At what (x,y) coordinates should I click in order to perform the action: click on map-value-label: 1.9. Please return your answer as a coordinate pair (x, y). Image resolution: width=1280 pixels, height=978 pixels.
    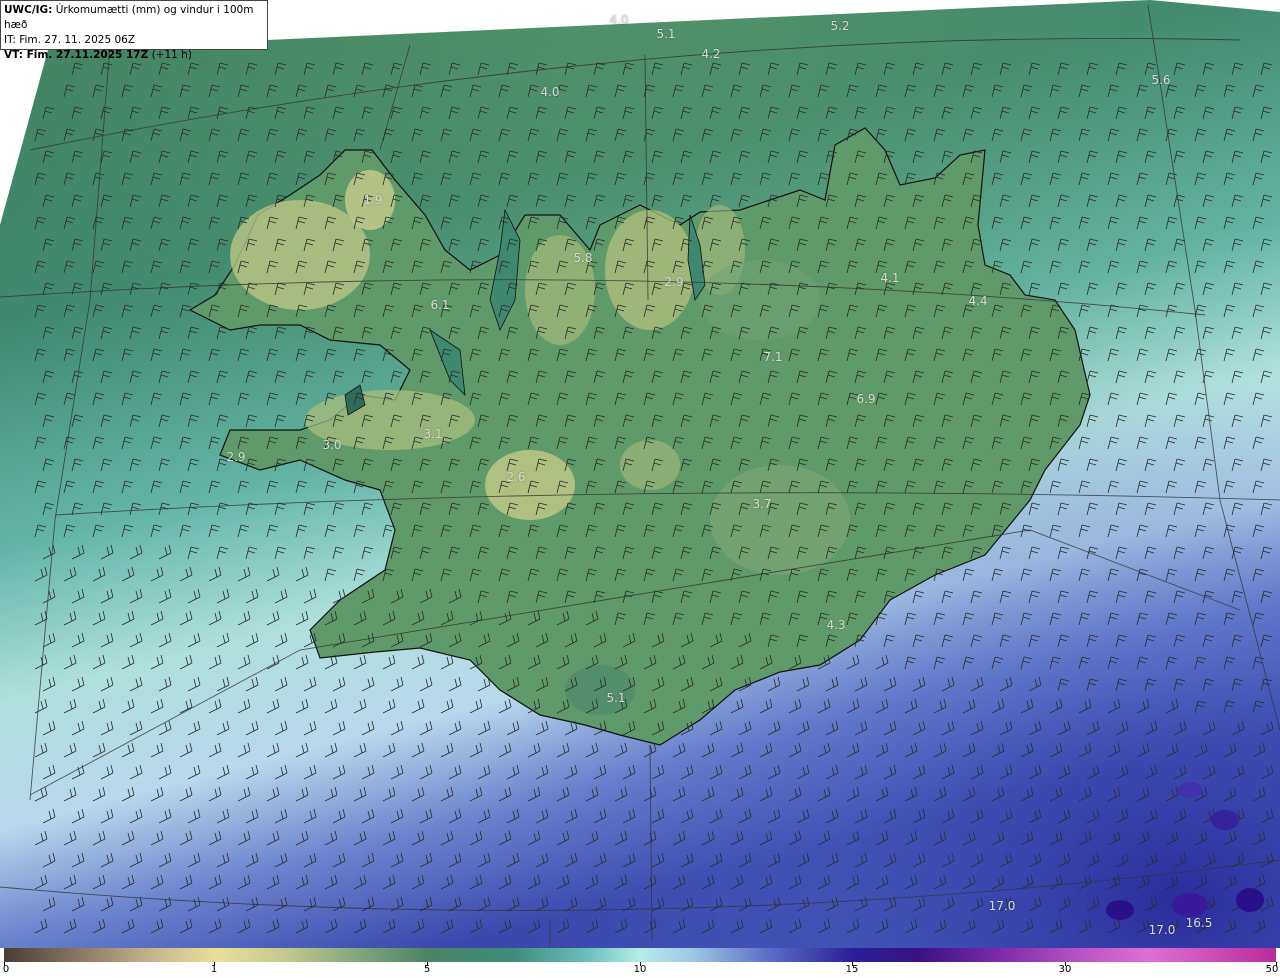
    Looking at the image, I should click on (373, 200).